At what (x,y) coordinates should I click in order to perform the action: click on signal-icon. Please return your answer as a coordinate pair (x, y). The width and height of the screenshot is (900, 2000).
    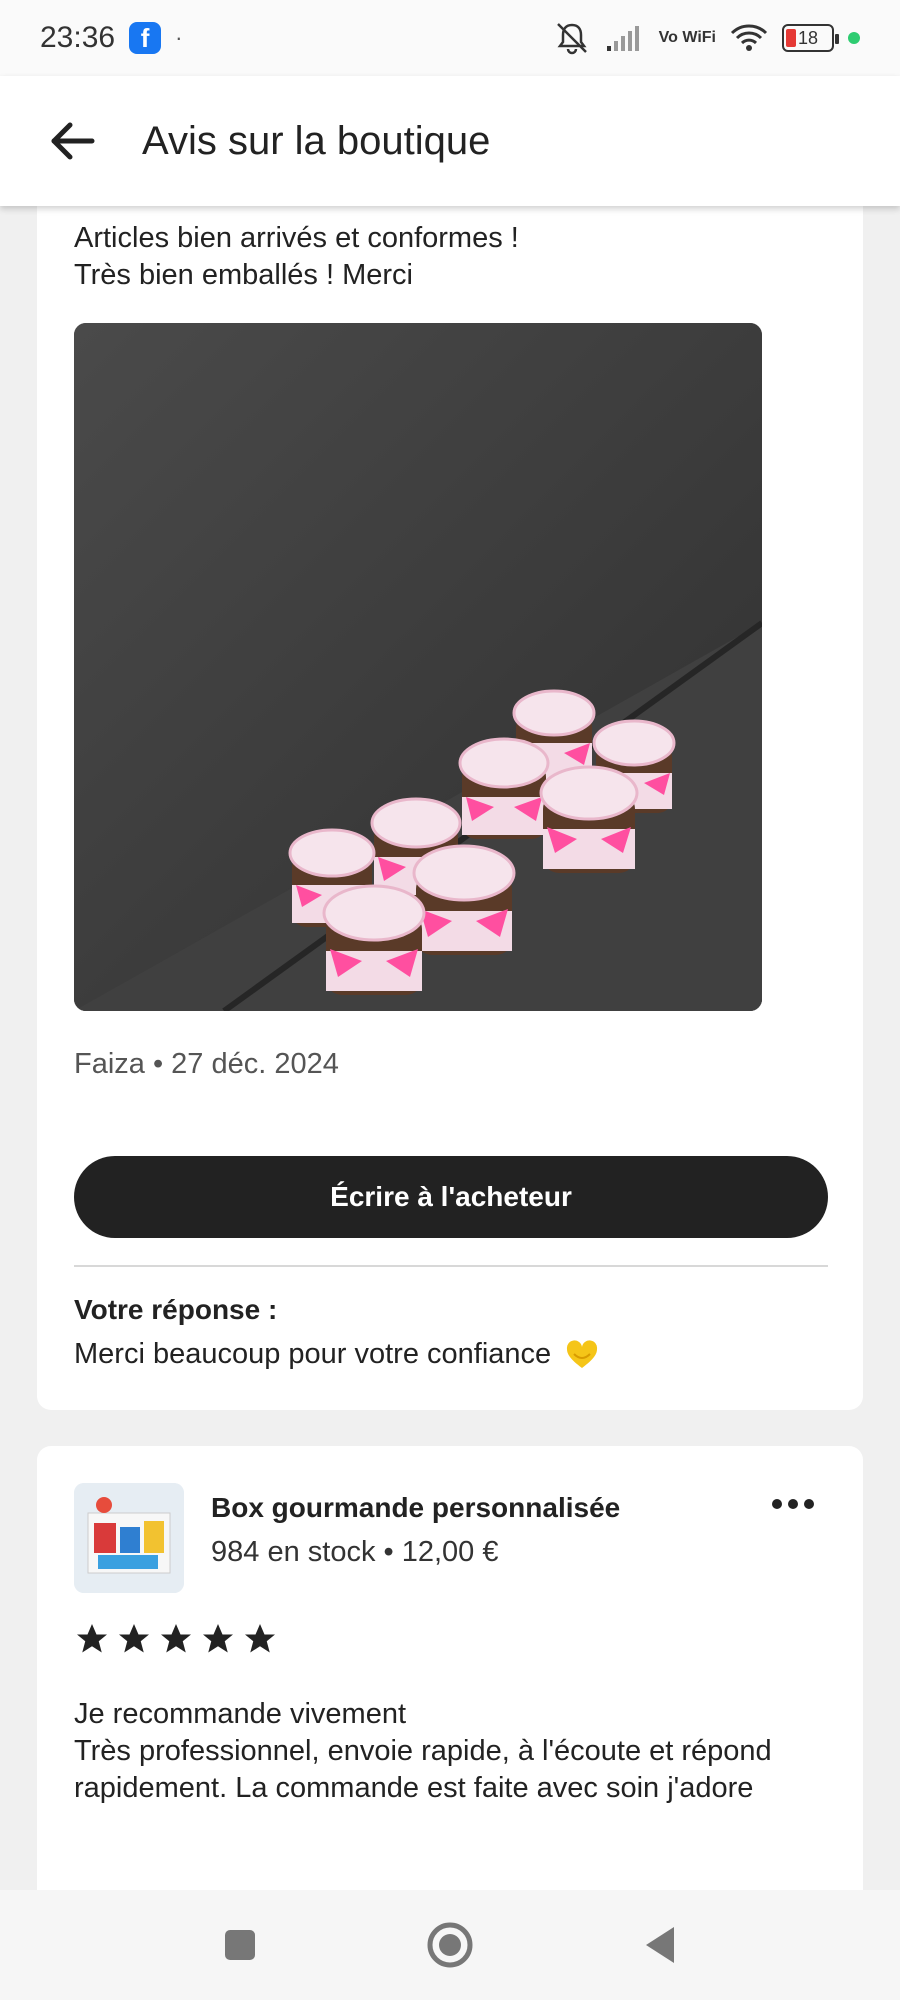
    Looking at the image, I should click on (622, 38).